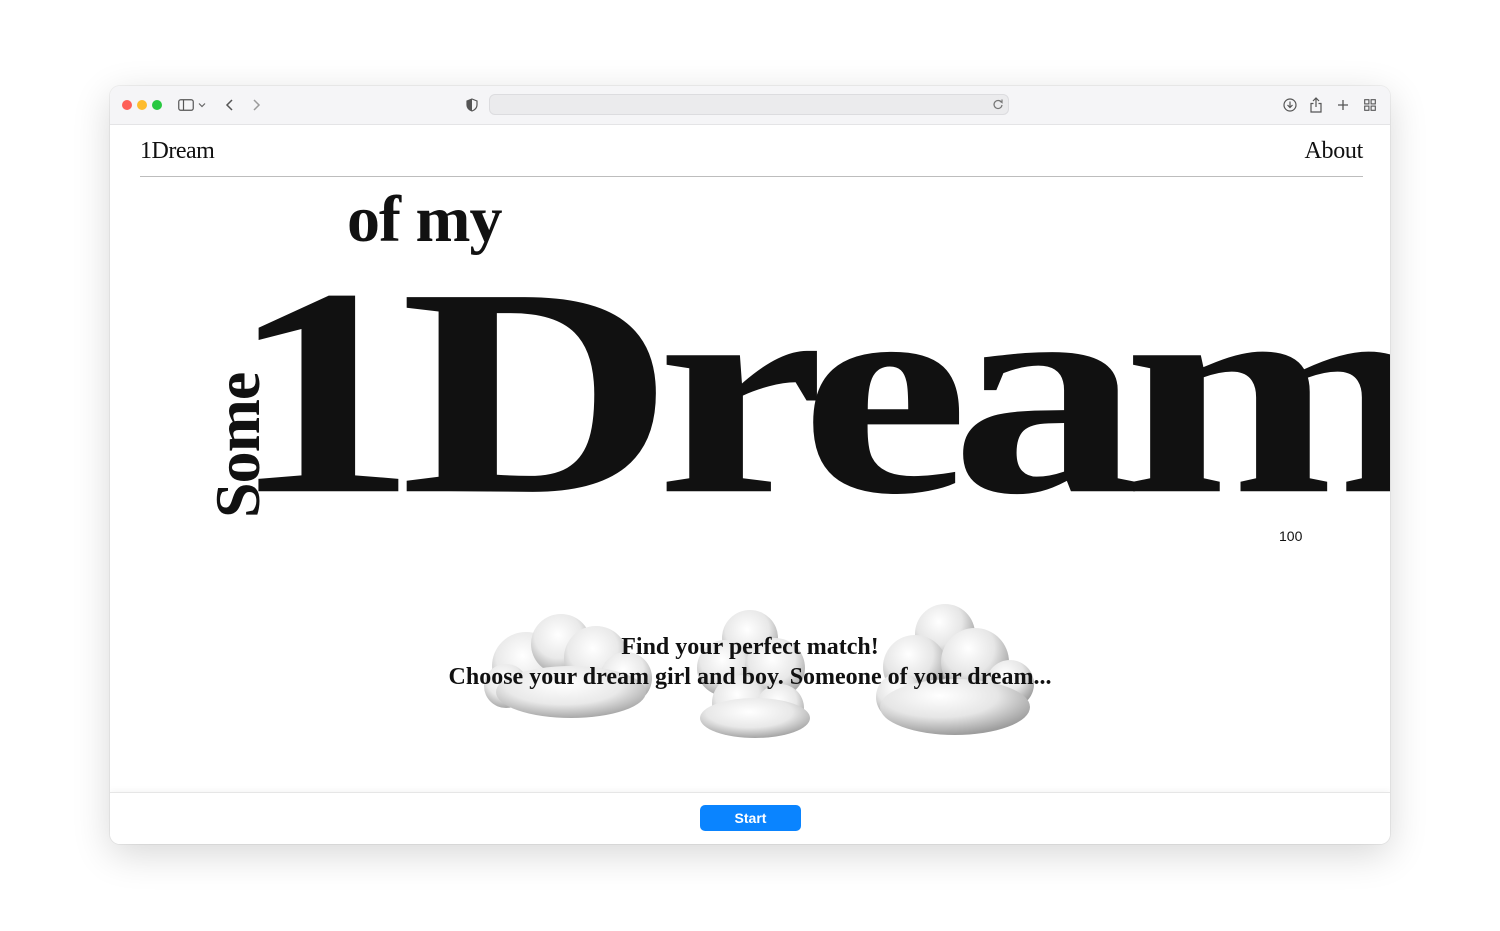 The width and height of the screenshot is (1500, 931). I want to click on start-button: Start, so click(750, 818).